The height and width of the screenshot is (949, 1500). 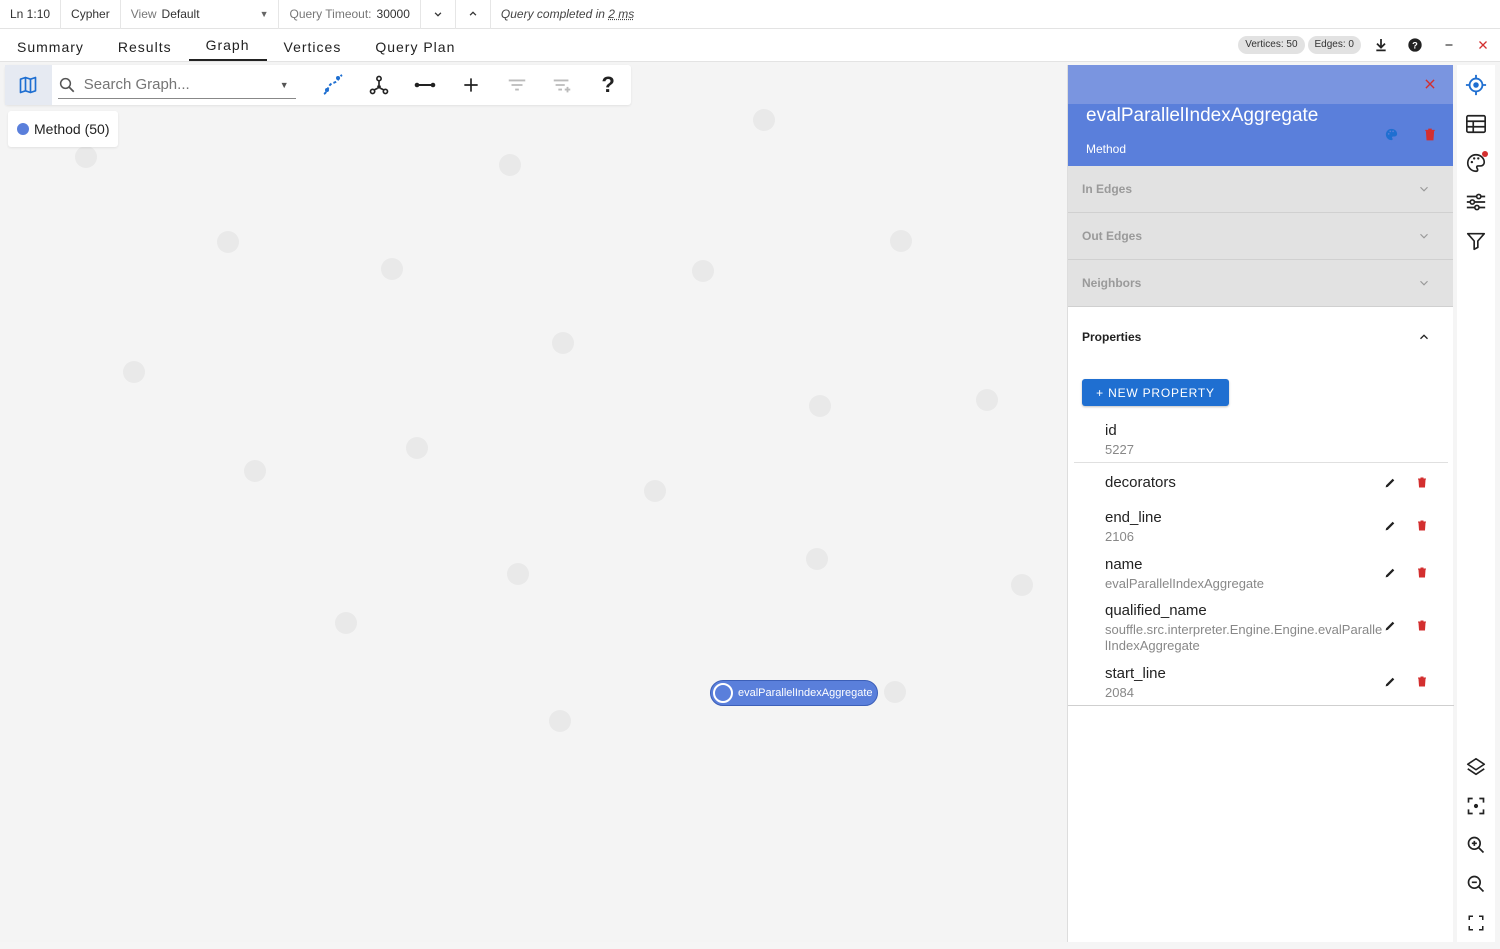 I want to click on filter-icon, so click(x=1476, y=241).